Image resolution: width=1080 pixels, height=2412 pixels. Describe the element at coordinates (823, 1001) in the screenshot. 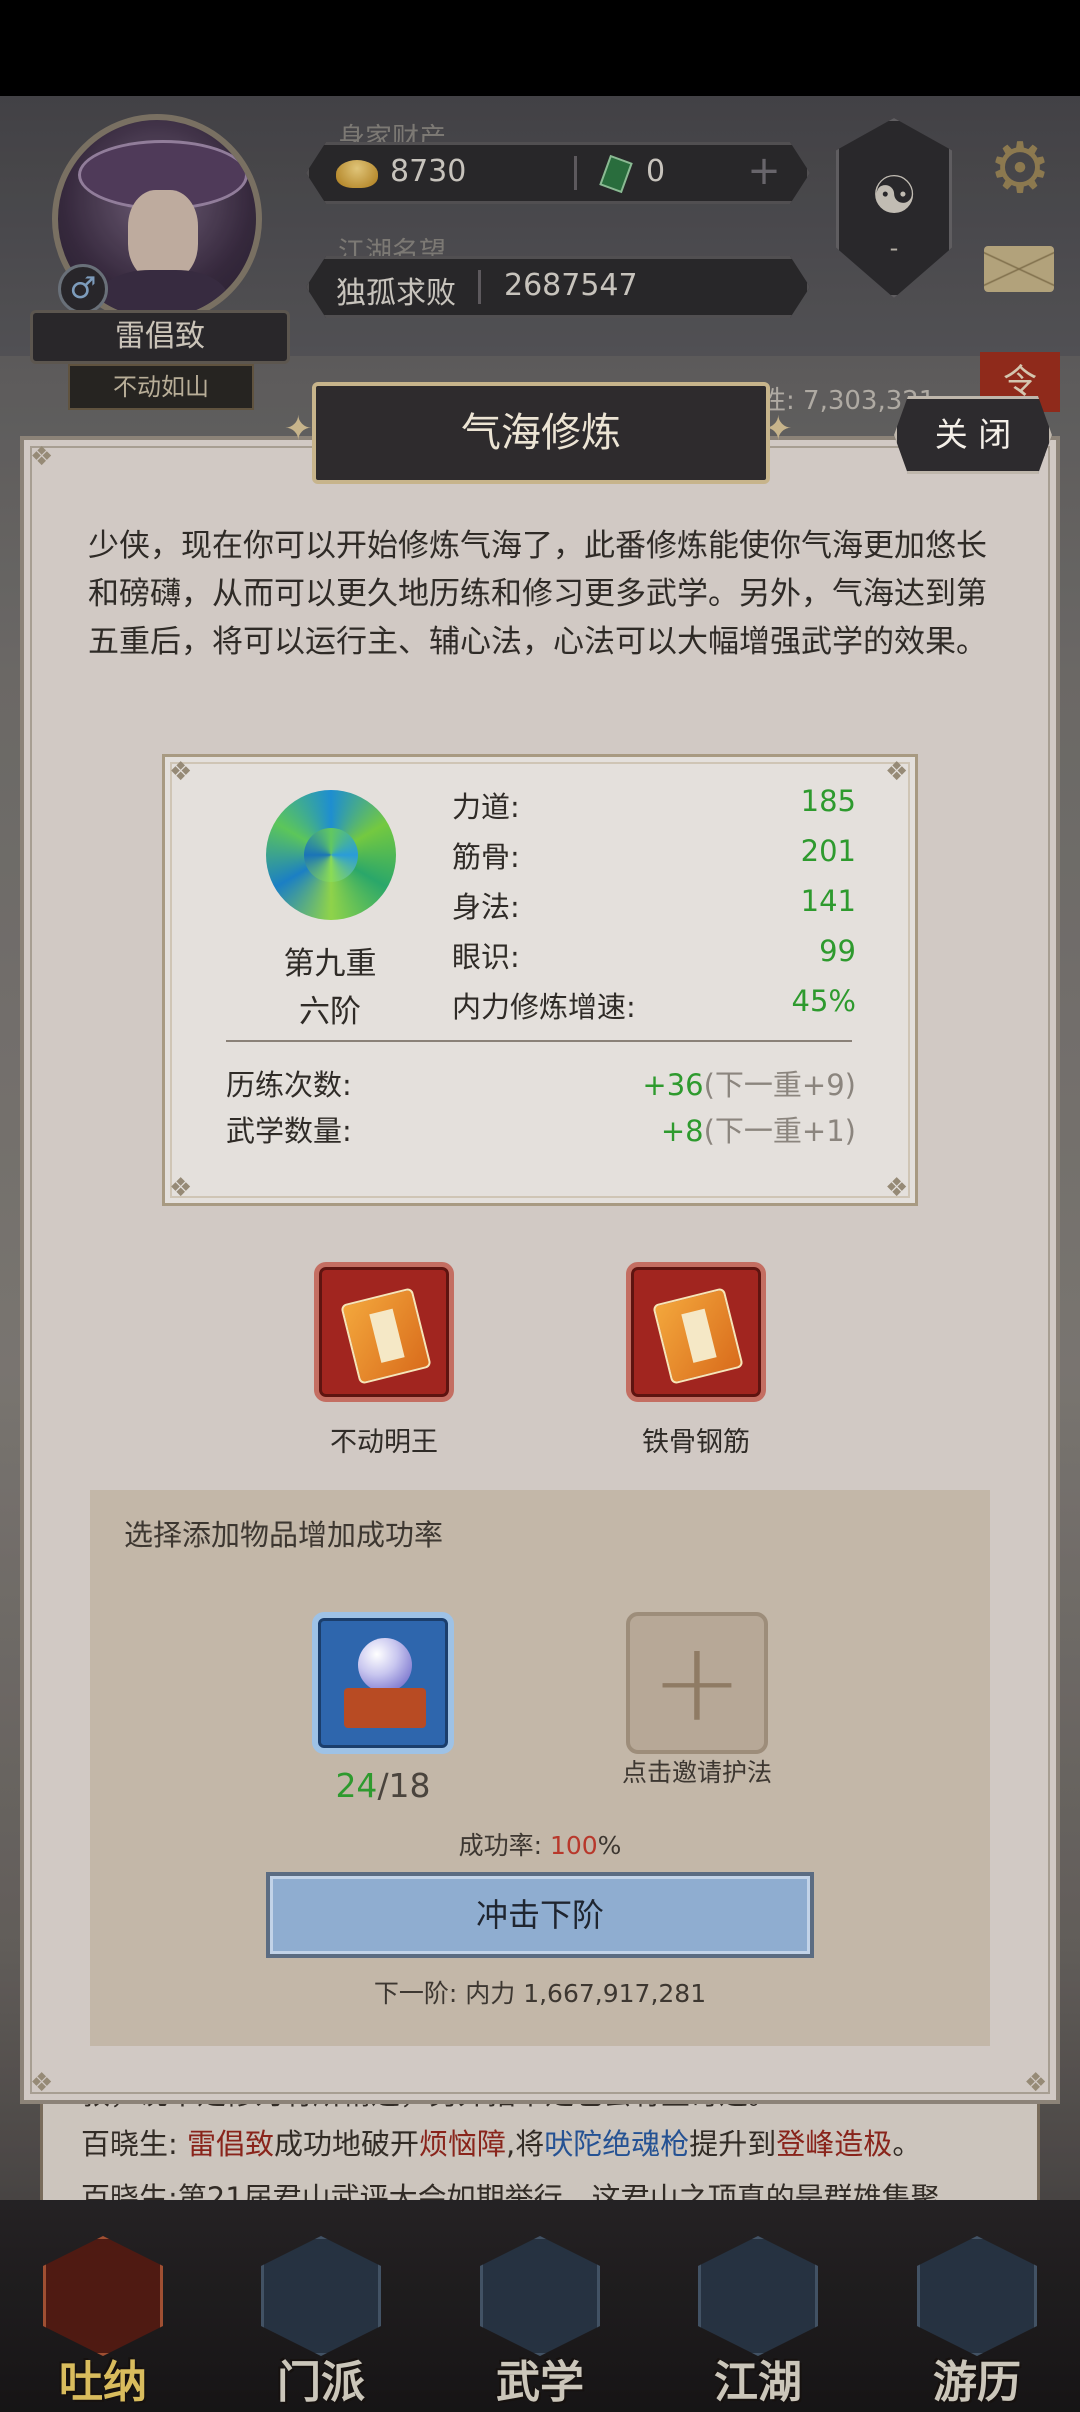

I see `stat-value: 45%` at that location.